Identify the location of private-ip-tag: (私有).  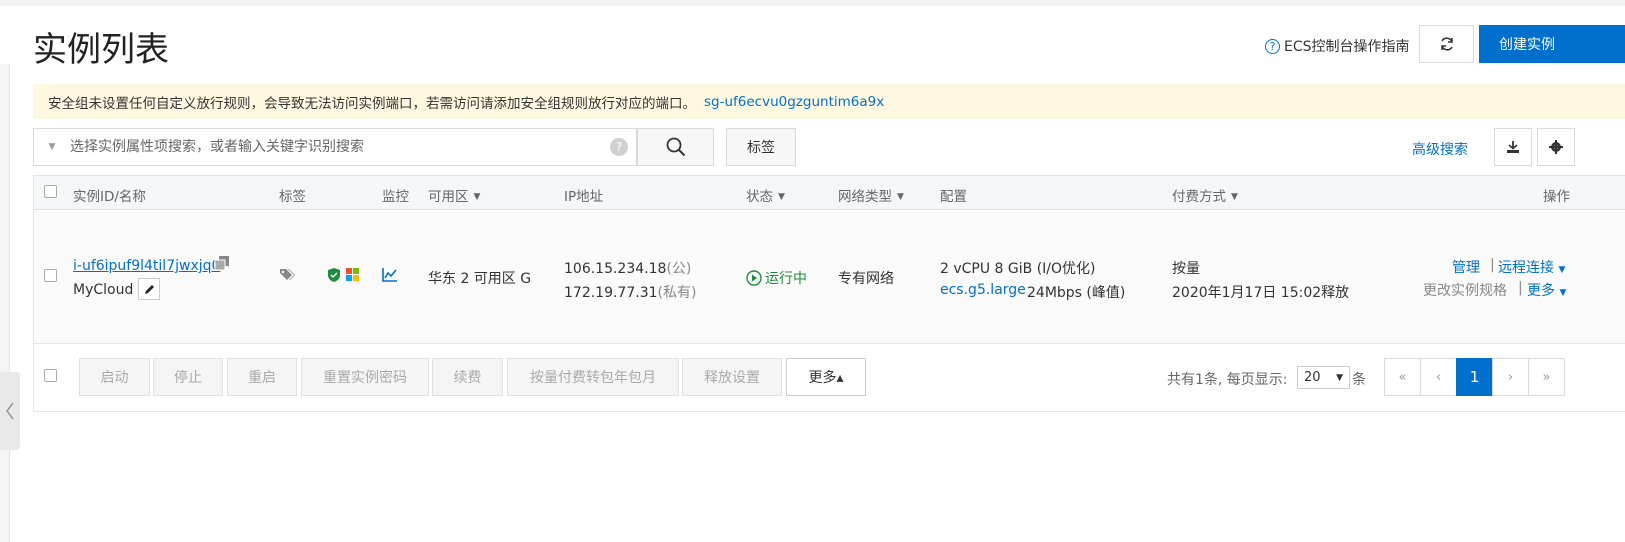
(677, 293).